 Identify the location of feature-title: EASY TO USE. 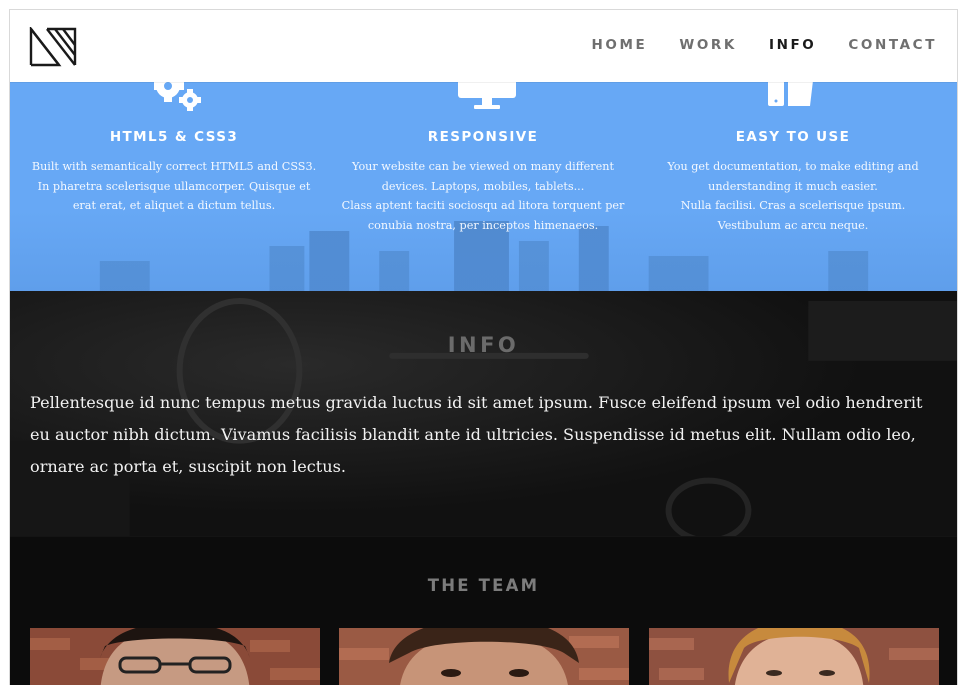
(793, 137).